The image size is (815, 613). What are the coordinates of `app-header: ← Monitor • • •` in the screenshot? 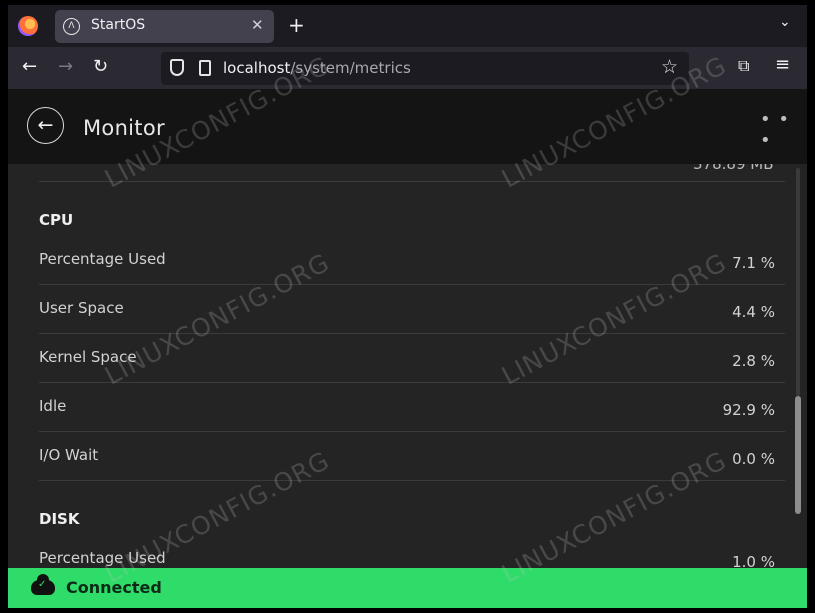 It's located at (407, 126).